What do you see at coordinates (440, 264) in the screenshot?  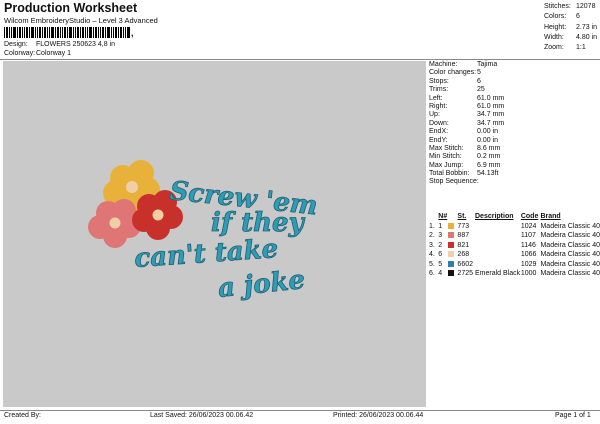 I see `needle-number: 5` at bounding box center [440, 264].